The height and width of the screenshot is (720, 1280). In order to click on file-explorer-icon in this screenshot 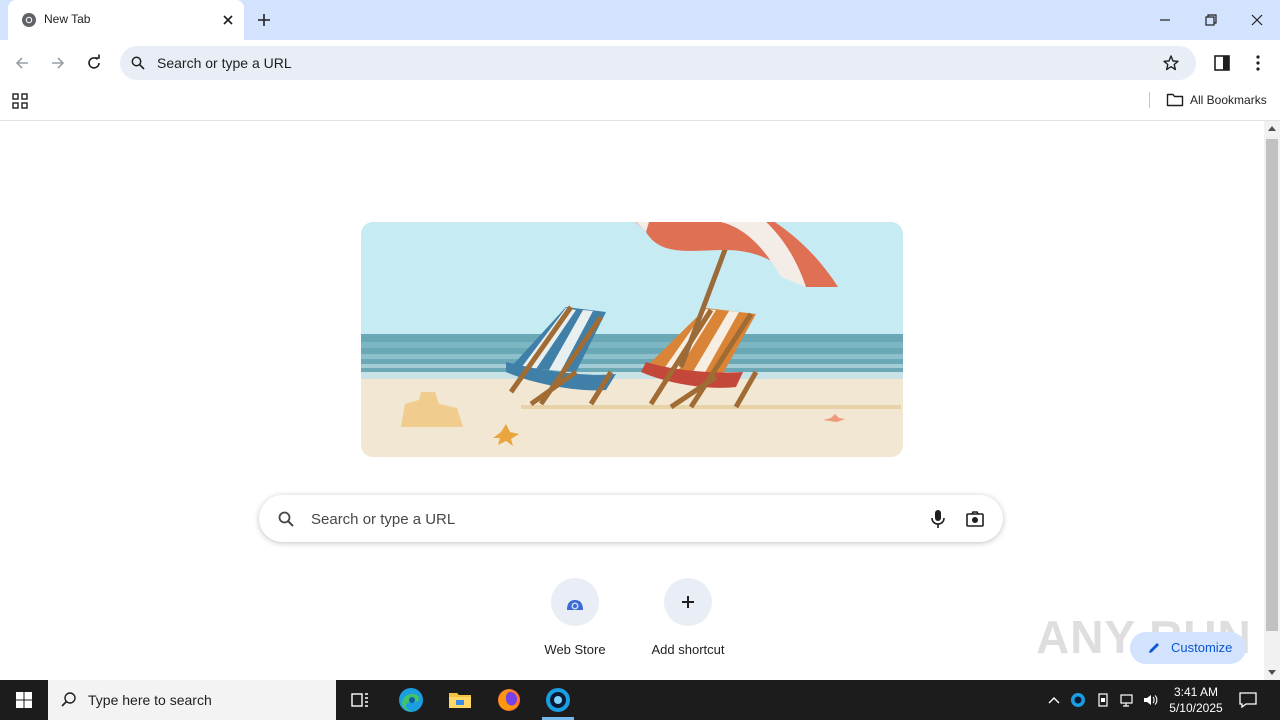, I will do `click(460, 700)`.